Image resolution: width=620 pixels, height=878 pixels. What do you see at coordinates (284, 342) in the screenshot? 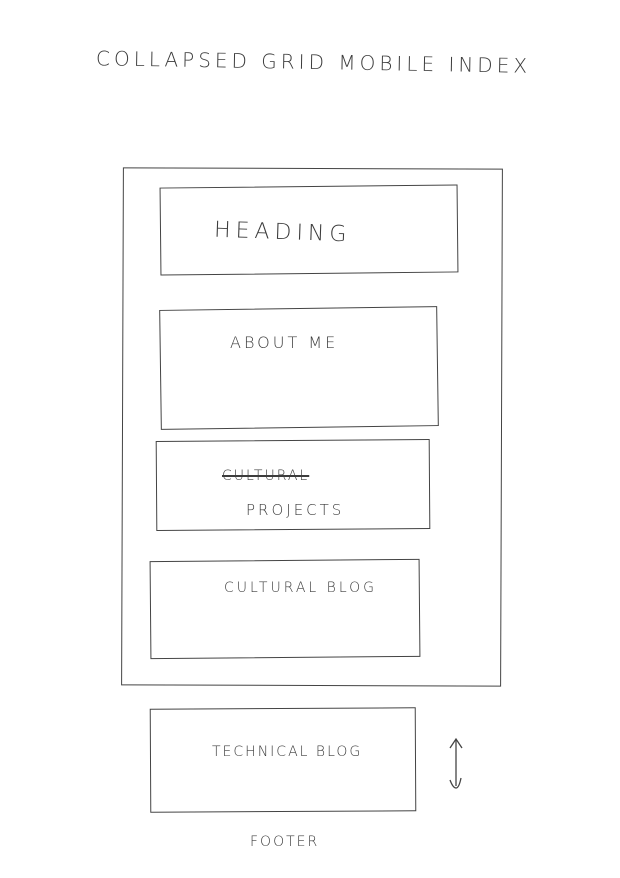
I see `about-label: ABOUT ME` at bounding box center [284, 342].